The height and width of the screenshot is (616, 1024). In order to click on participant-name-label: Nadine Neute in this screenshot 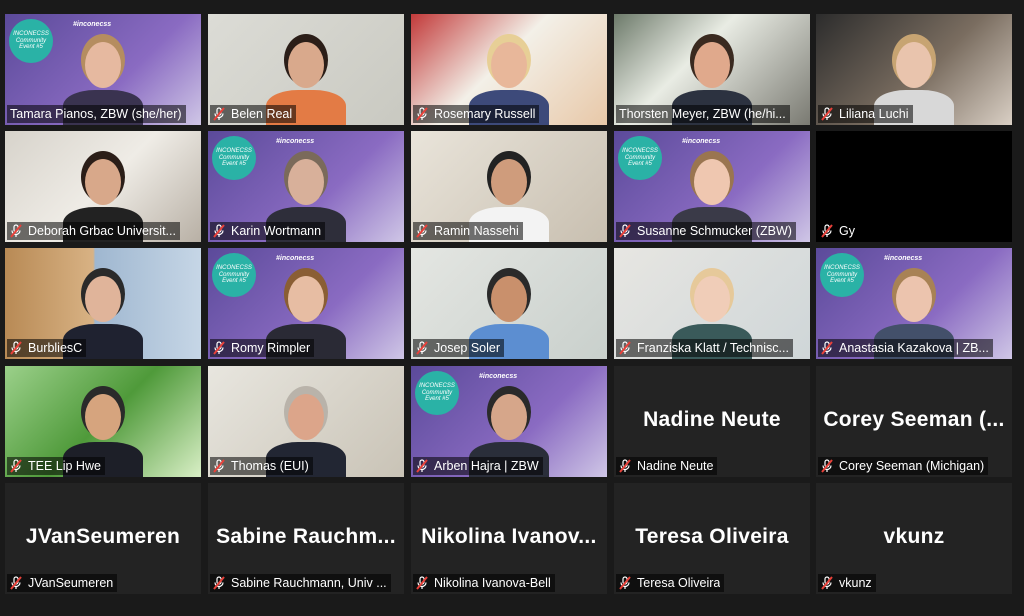, I will do `click(667, 466)`.